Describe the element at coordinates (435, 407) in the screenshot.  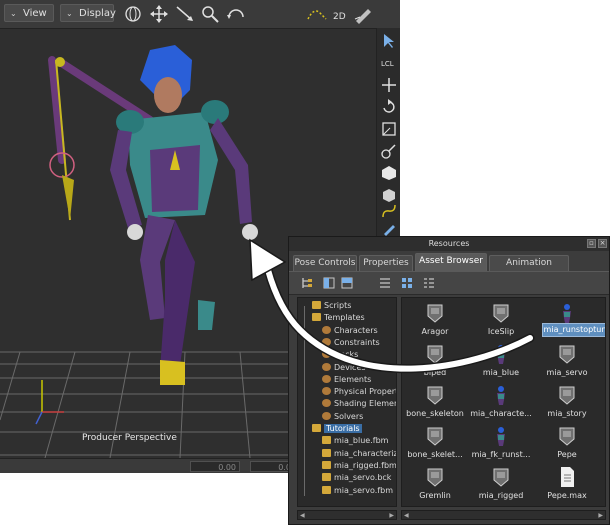
I see `asset-item: bone_skeleton` at that location.